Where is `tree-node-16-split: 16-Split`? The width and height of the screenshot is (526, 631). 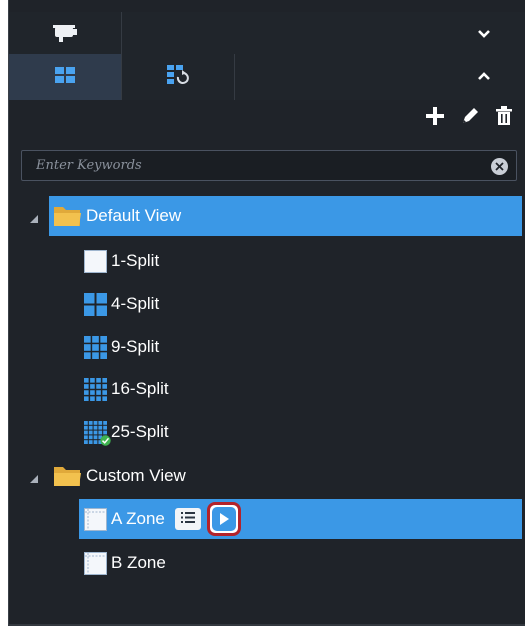
tree-node-16-split: 16-Split is located at coordinates (126, 389).